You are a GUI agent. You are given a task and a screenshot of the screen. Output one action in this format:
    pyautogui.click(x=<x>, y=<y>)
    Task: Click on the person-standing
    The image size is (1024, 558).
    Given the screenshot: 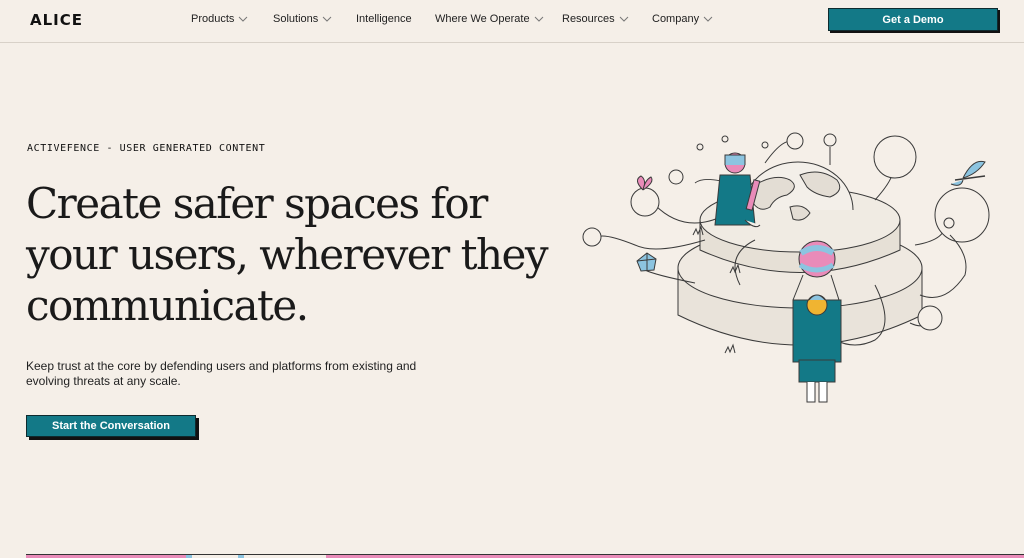 What is the action you would take?
    pyautogui.click(x=817, y=321)
    